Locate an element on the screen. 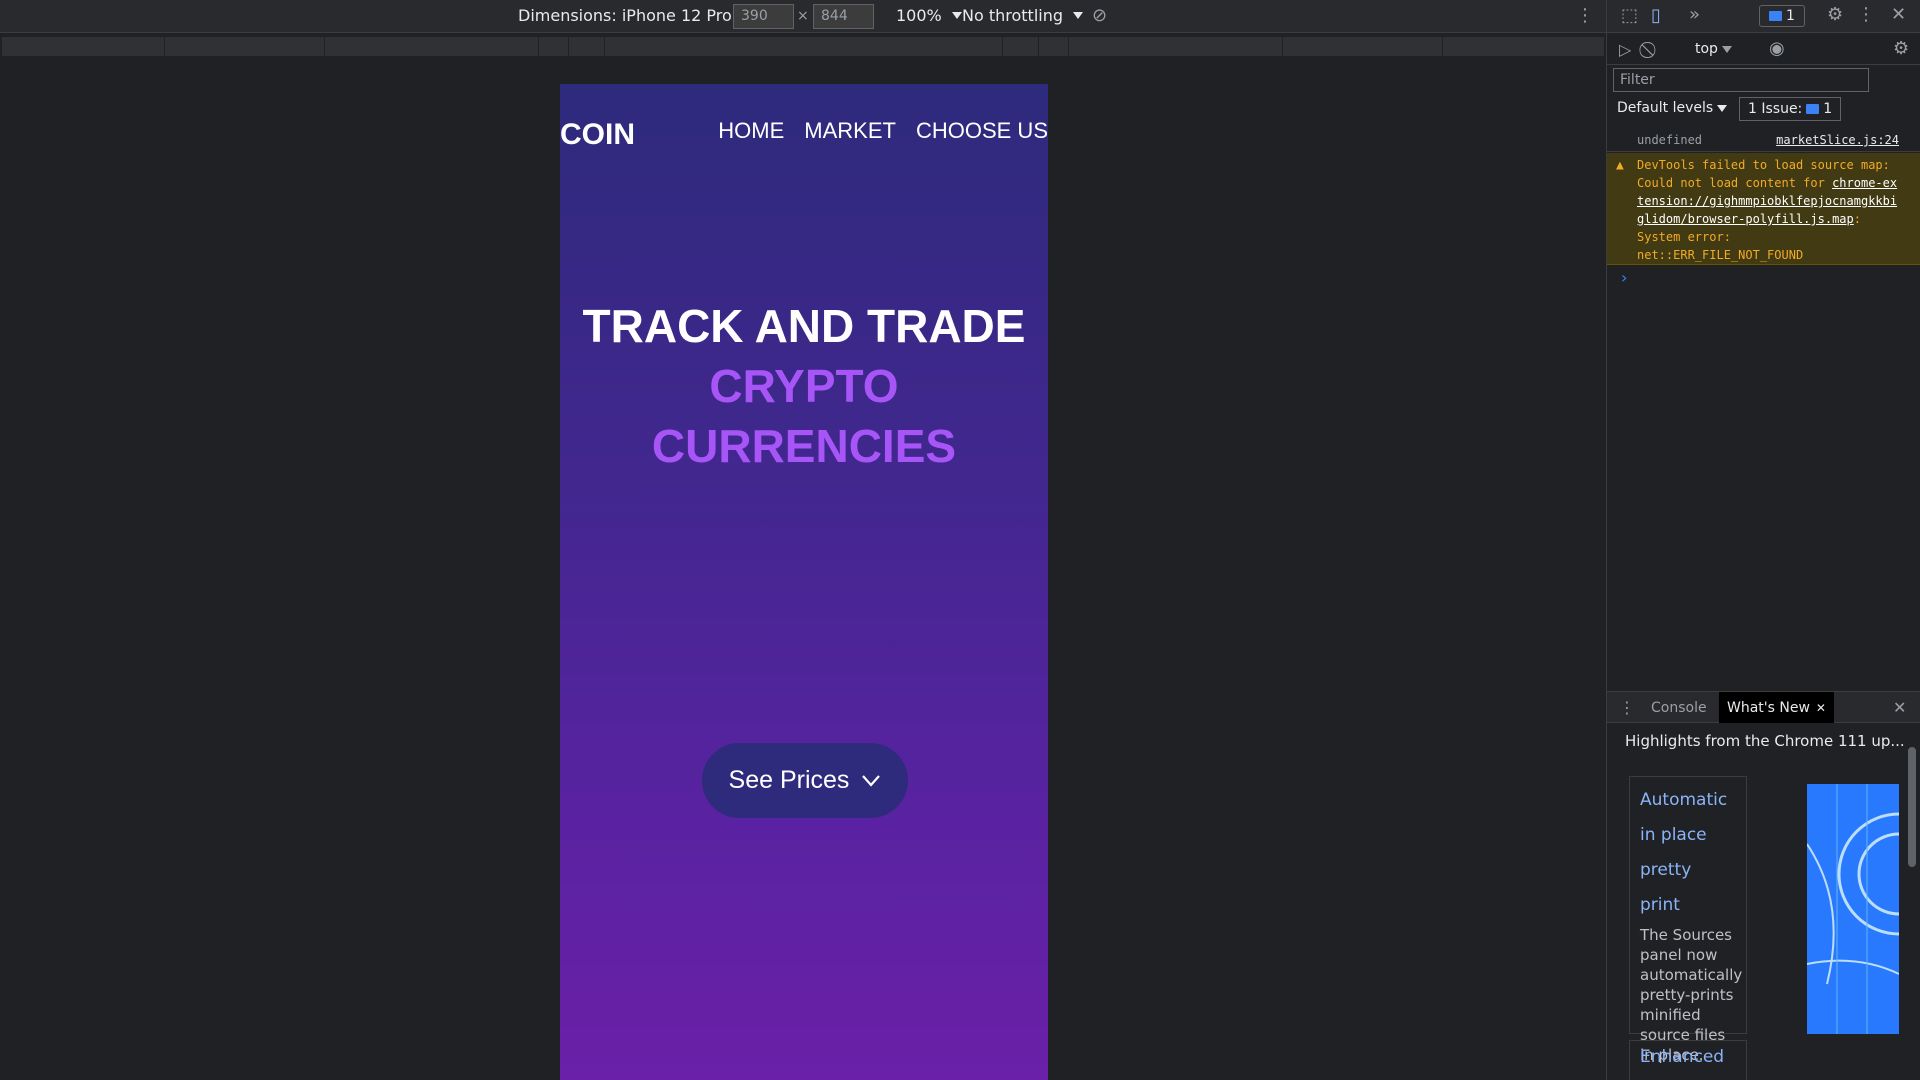  console-log-row: undefined marketSlice.js:24 is located at coordinates (1763, 140).